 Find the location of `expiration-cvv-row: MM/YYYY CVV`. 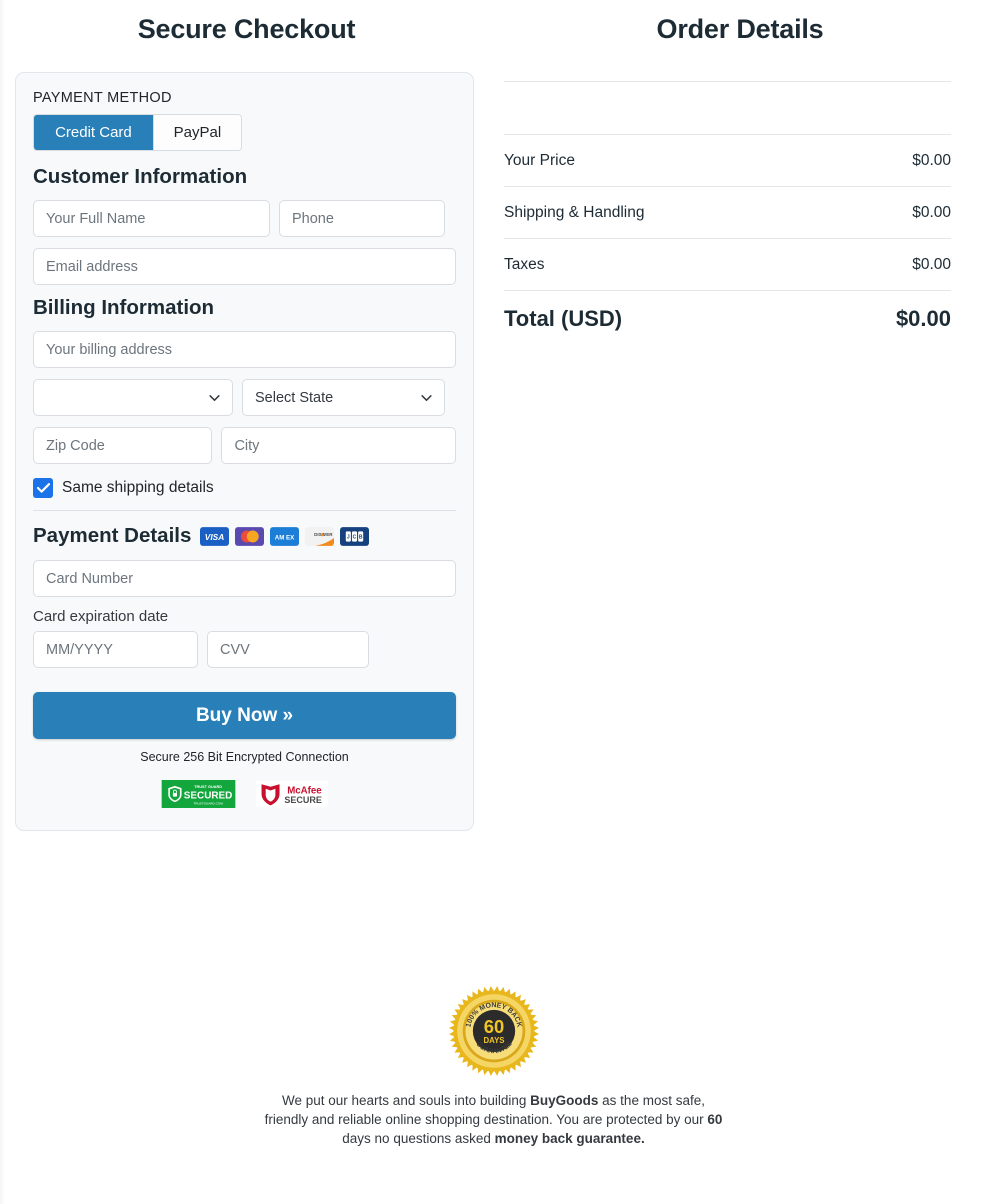

expiration-cvv-row: MM/YYYY CVV is located at coordinates (244, 649).